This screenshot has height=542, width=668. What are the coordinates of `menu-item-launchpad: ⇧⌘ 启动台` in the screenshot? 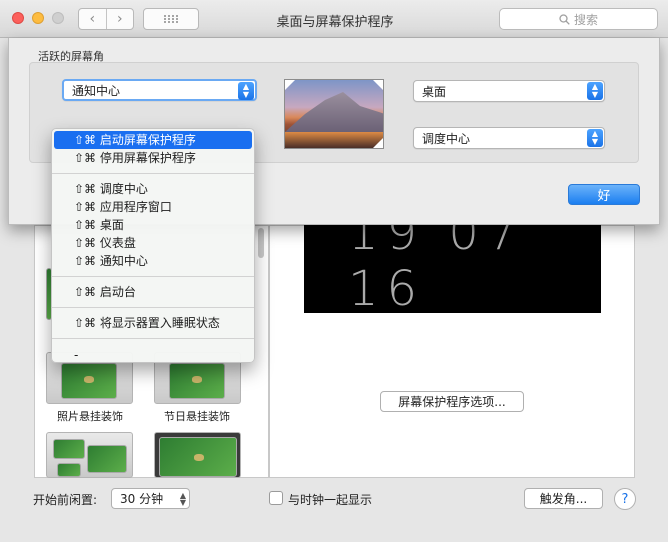 It's located at (153, 292).